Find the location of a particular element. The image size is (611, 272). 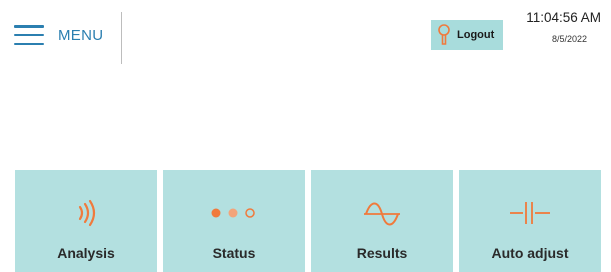

clock-date: 8/5/2022 is located at coordinates (569, 39).